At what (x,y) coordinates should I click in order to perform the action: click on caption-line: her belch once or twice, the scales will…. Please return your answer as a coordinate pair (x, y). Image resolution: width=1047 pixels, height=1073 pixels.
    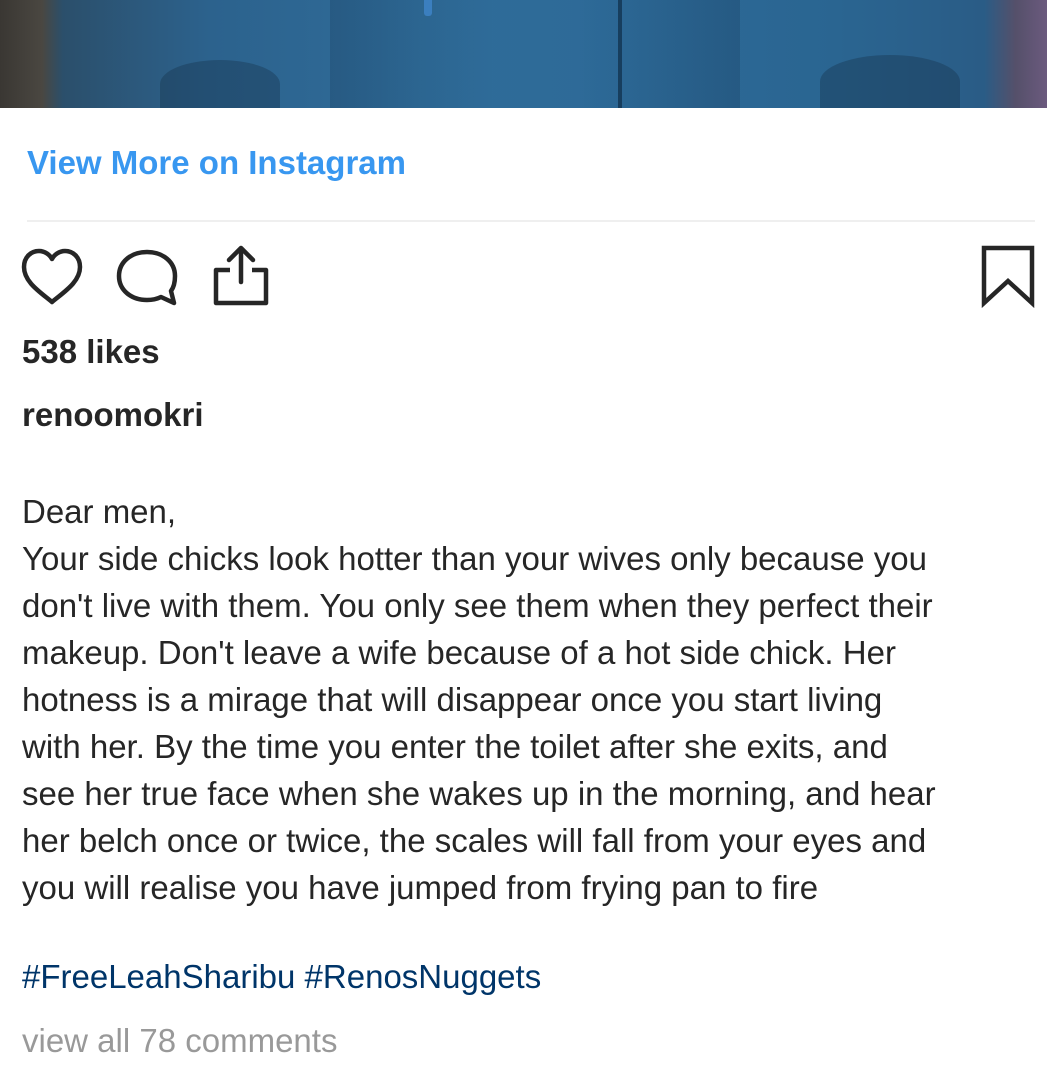
    Looking at the image, I should click on (474, 840).